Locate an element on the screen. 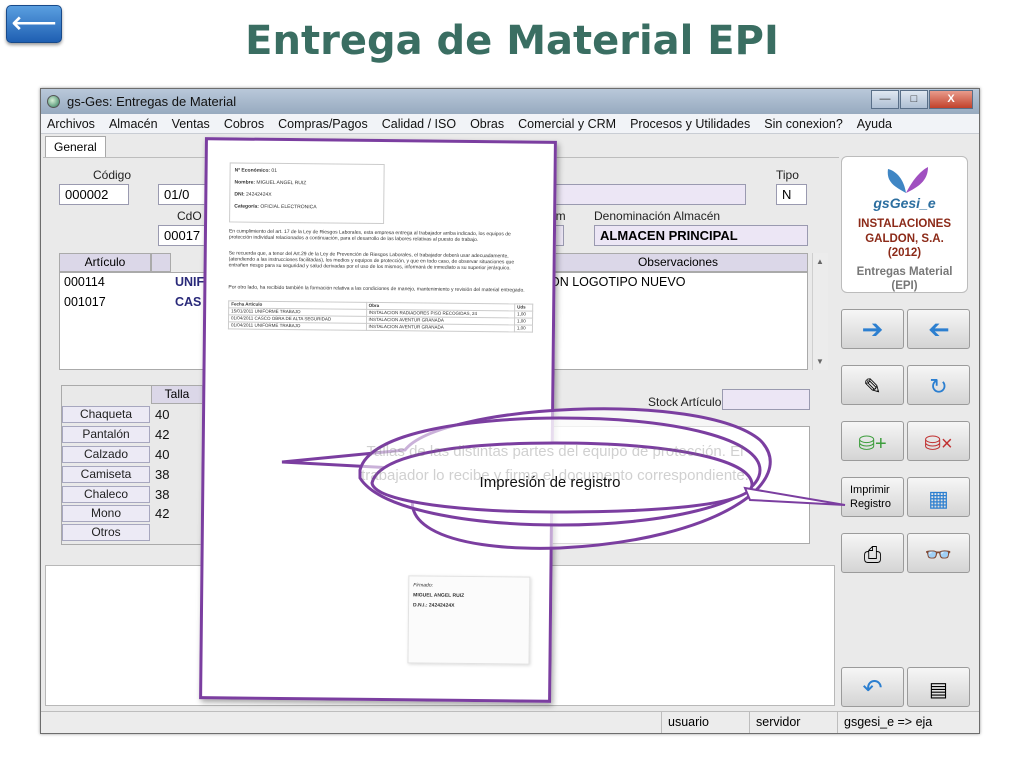  slide-title: Entrega de Material EPI is located at coordinates (512, 41).